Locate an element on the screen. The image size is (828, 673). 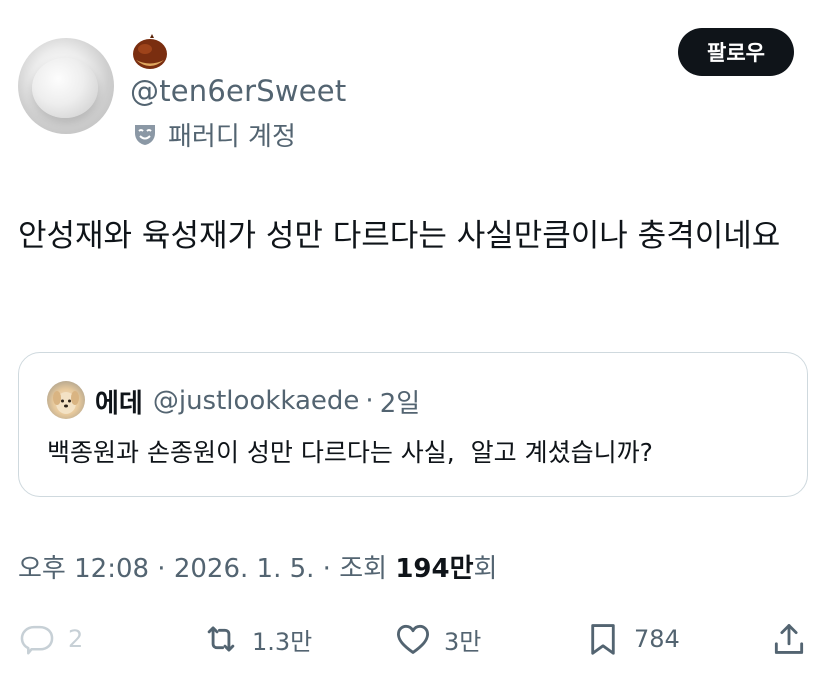
tweet-meta: 오후 12:08 · 2026. 1. 5. · 조회 194만 회 is located at coordinates (257, 566).